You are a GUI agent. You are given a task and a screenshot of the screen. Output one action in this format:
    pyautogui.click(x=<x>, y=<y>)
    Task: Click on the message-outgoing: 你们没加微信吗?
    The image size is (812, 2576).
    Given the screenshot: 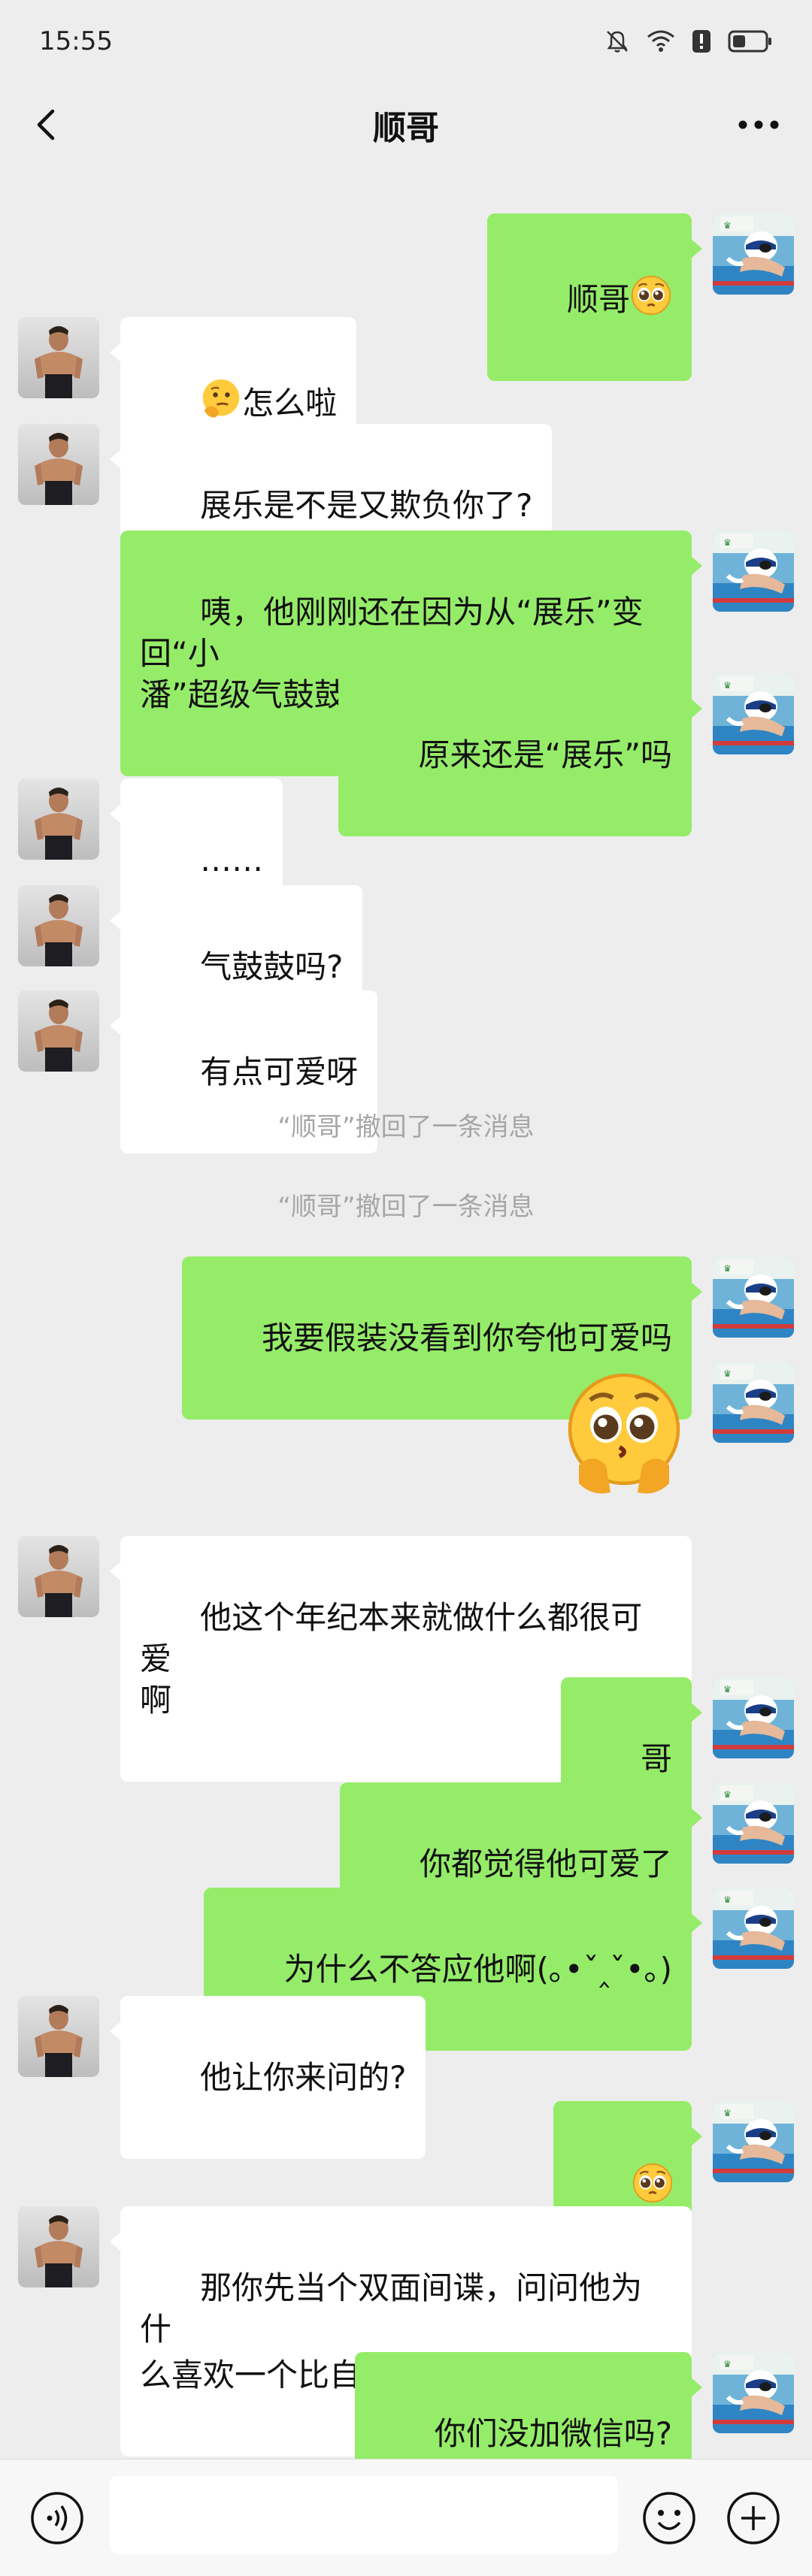 What is the action you would take?
    pyautogui.click(x=406, y=2434)
    